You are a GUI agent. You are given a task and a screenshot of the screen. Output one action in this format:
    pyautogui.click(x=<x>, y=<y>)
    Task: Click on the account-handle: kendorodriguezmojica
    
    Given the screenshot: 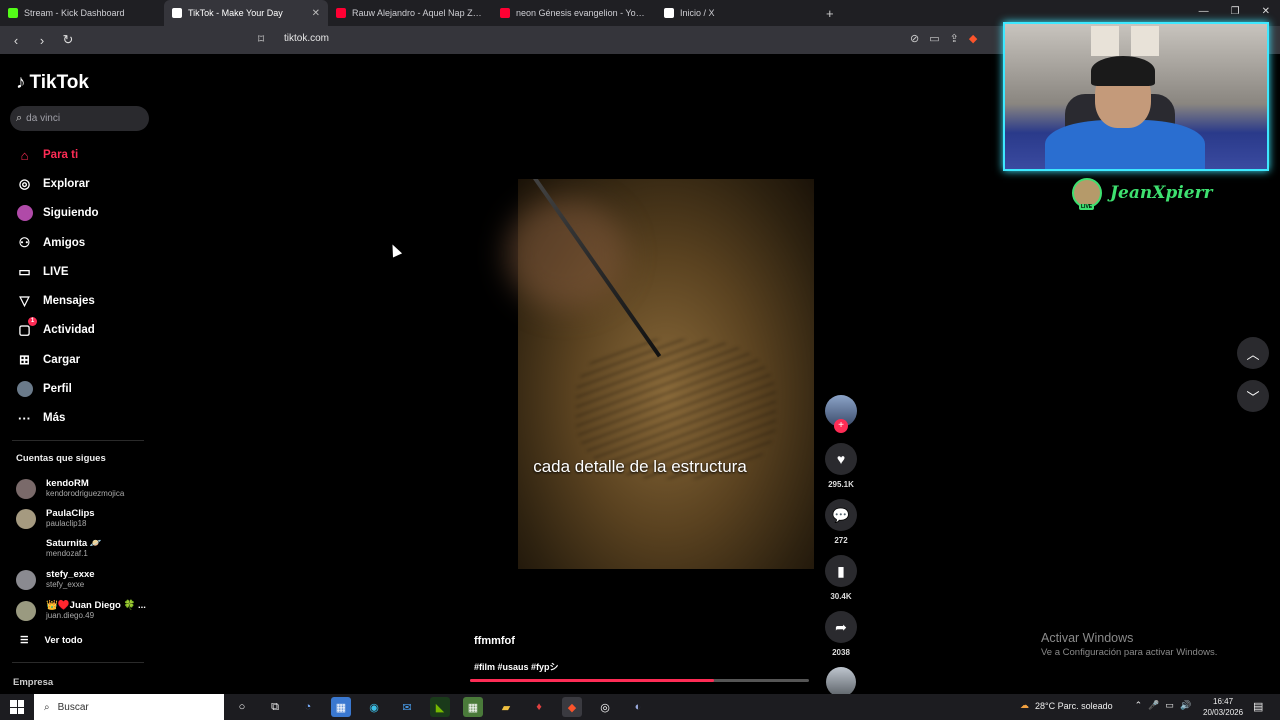 What is the action you would take?
    pyautogui.click(x=85, y=493)
    